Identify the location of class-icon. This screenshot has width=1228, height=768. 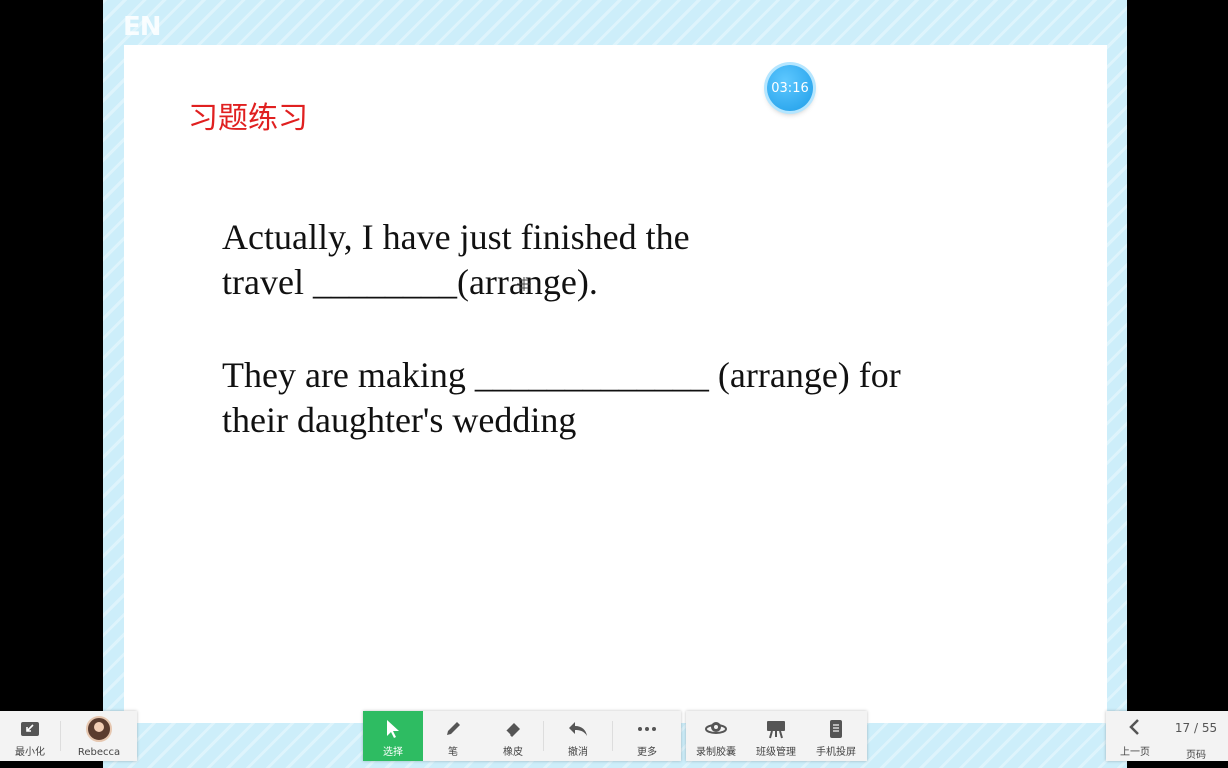
(776, 730).